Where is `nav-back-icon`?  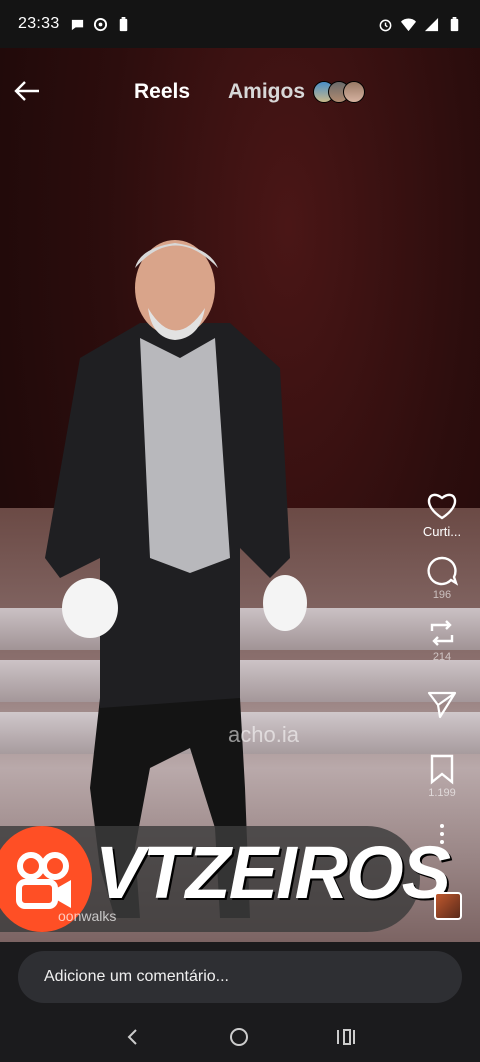
nav-back-icon is located at coordinates (133, 1037).